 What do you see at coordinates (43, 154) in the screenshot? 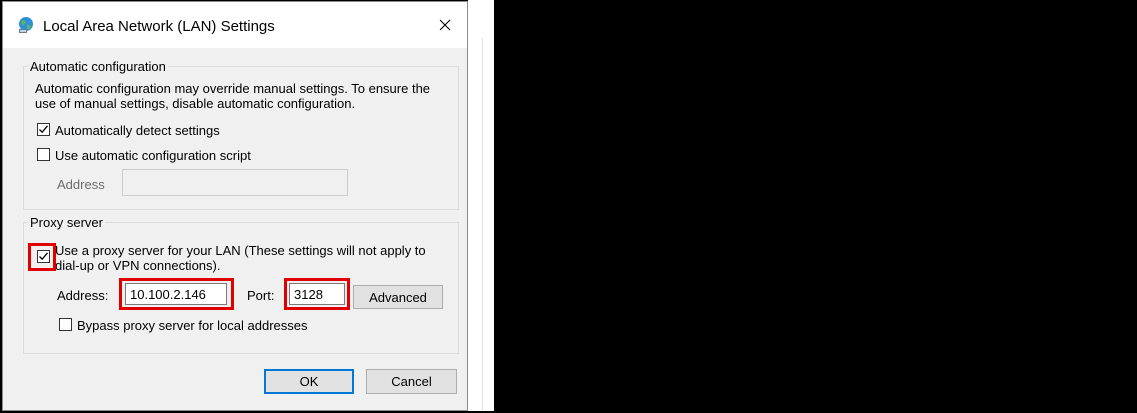
I see `auto-config-script-checkbox` at bounding box center [43, 154].